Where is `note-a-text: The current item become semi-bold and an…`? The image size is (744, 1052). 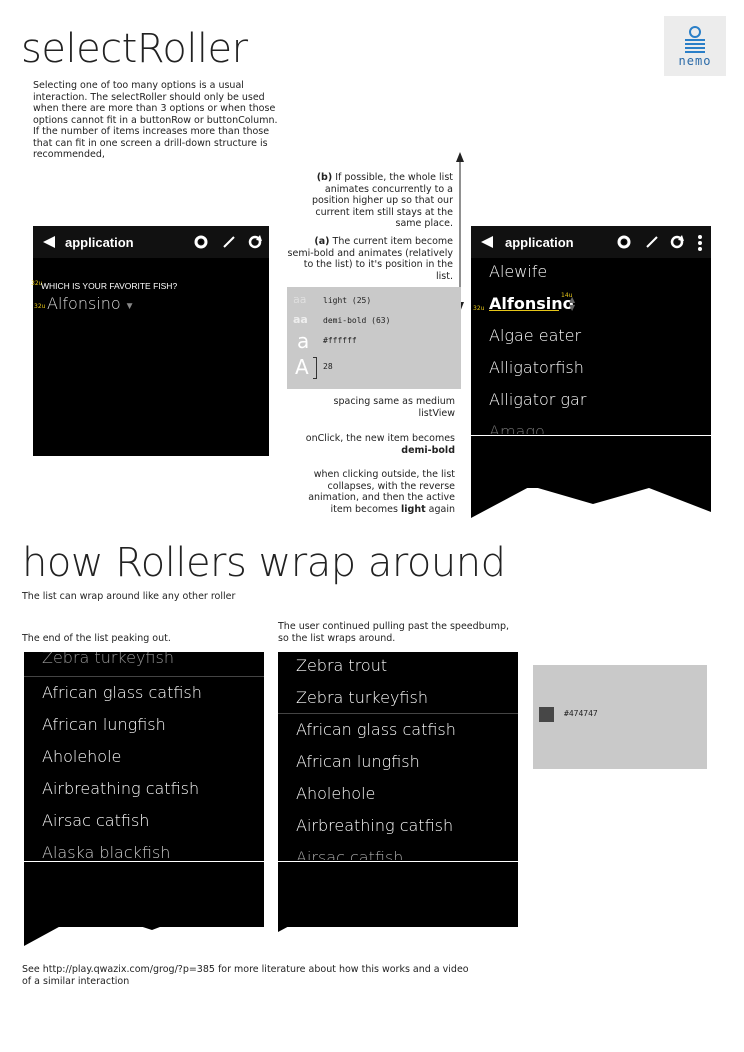 note-a-text: The current item become semi-bold and an… is located at coordinates (370, 259).